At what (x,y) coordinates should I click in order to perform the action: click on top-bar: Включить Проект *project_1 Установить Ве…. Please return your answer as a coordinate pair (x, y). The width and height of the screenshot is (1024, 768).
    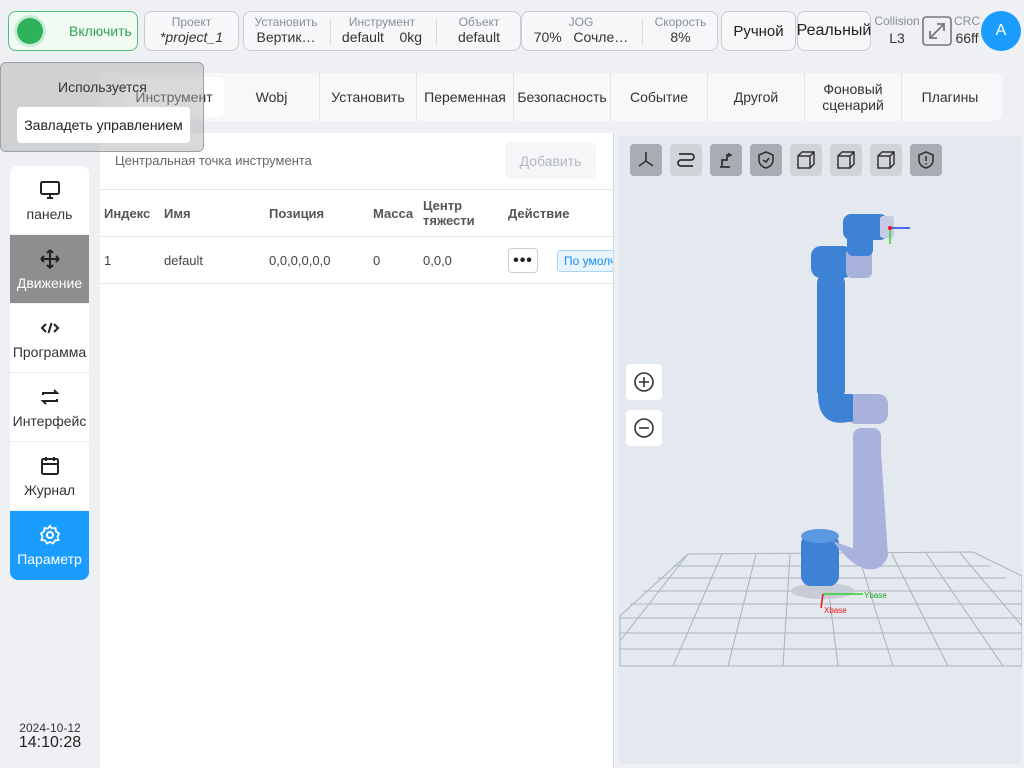
    Looking at the image, I should click on (512, 31).